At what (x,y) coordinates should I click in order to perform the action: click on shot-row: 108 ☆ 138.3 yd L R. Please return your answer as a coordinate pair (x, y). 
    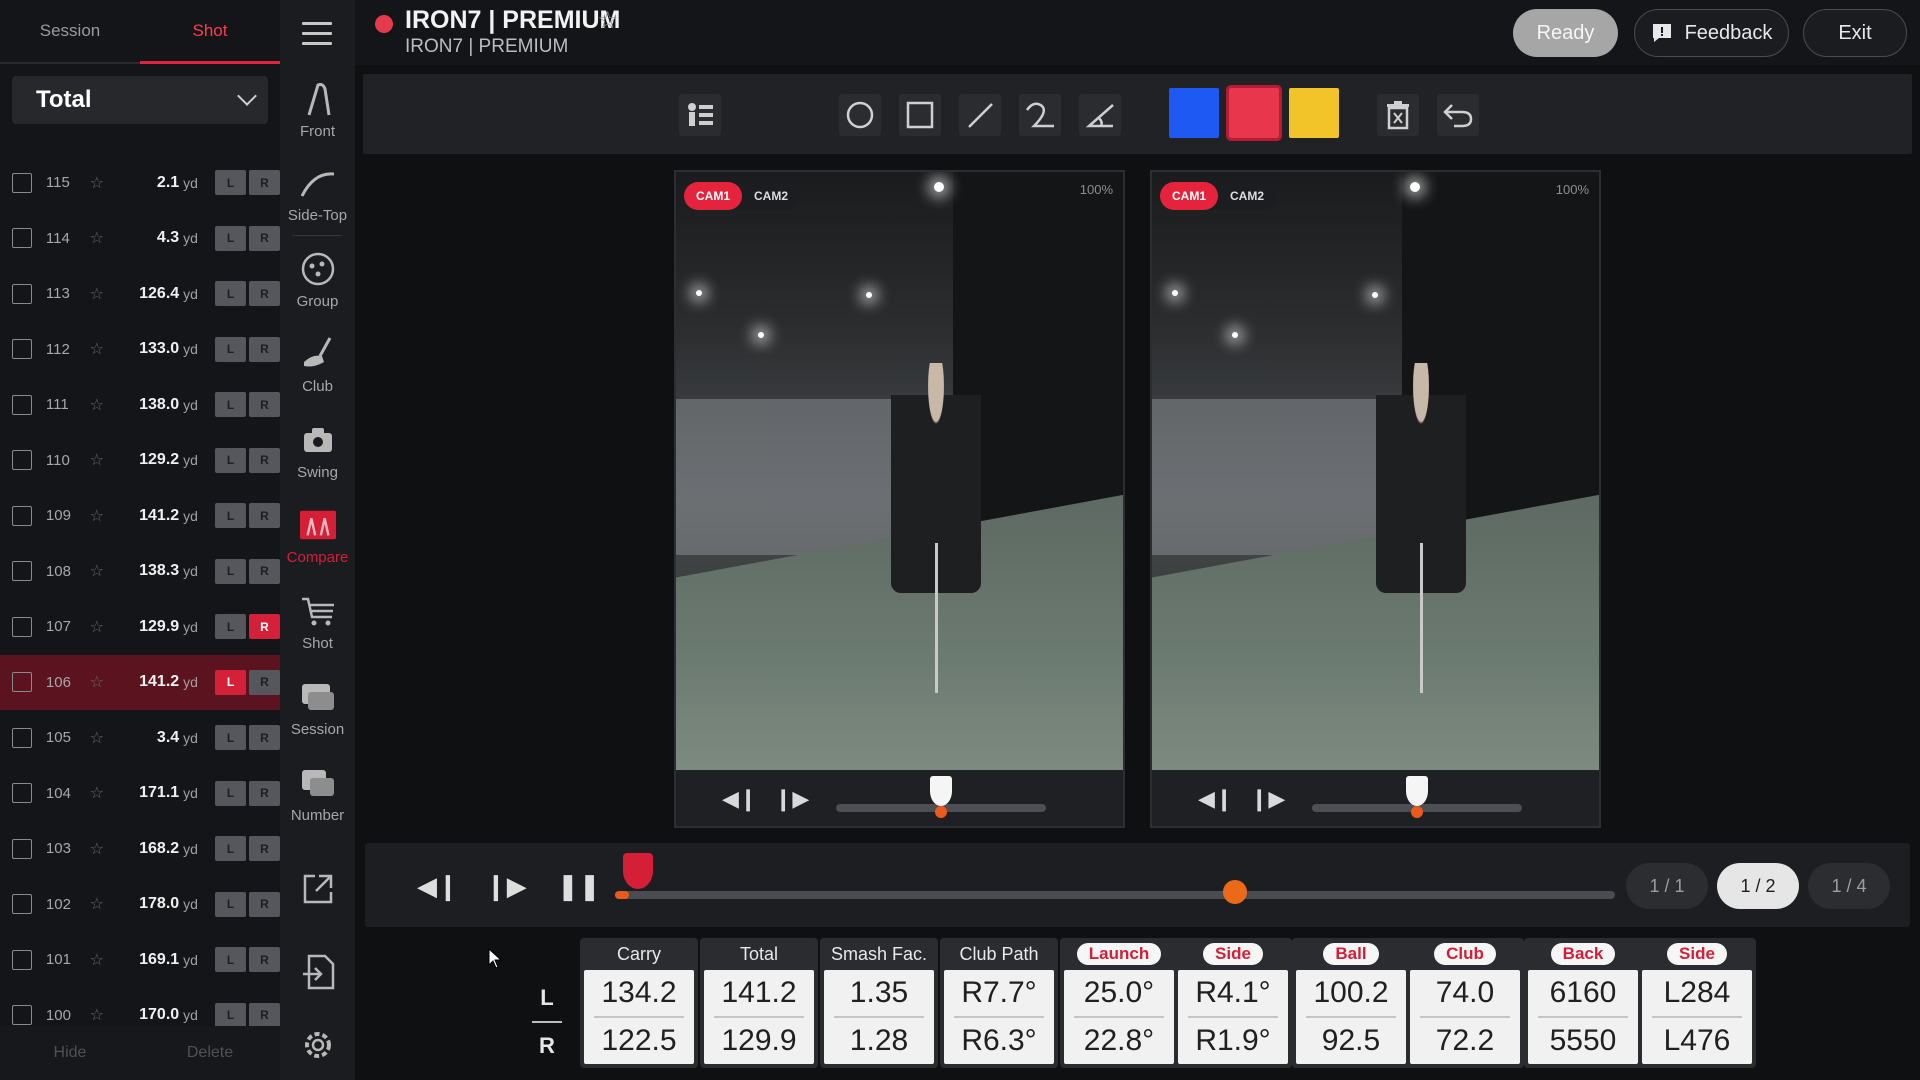
    Looking at the image, I should click on (140, 572).